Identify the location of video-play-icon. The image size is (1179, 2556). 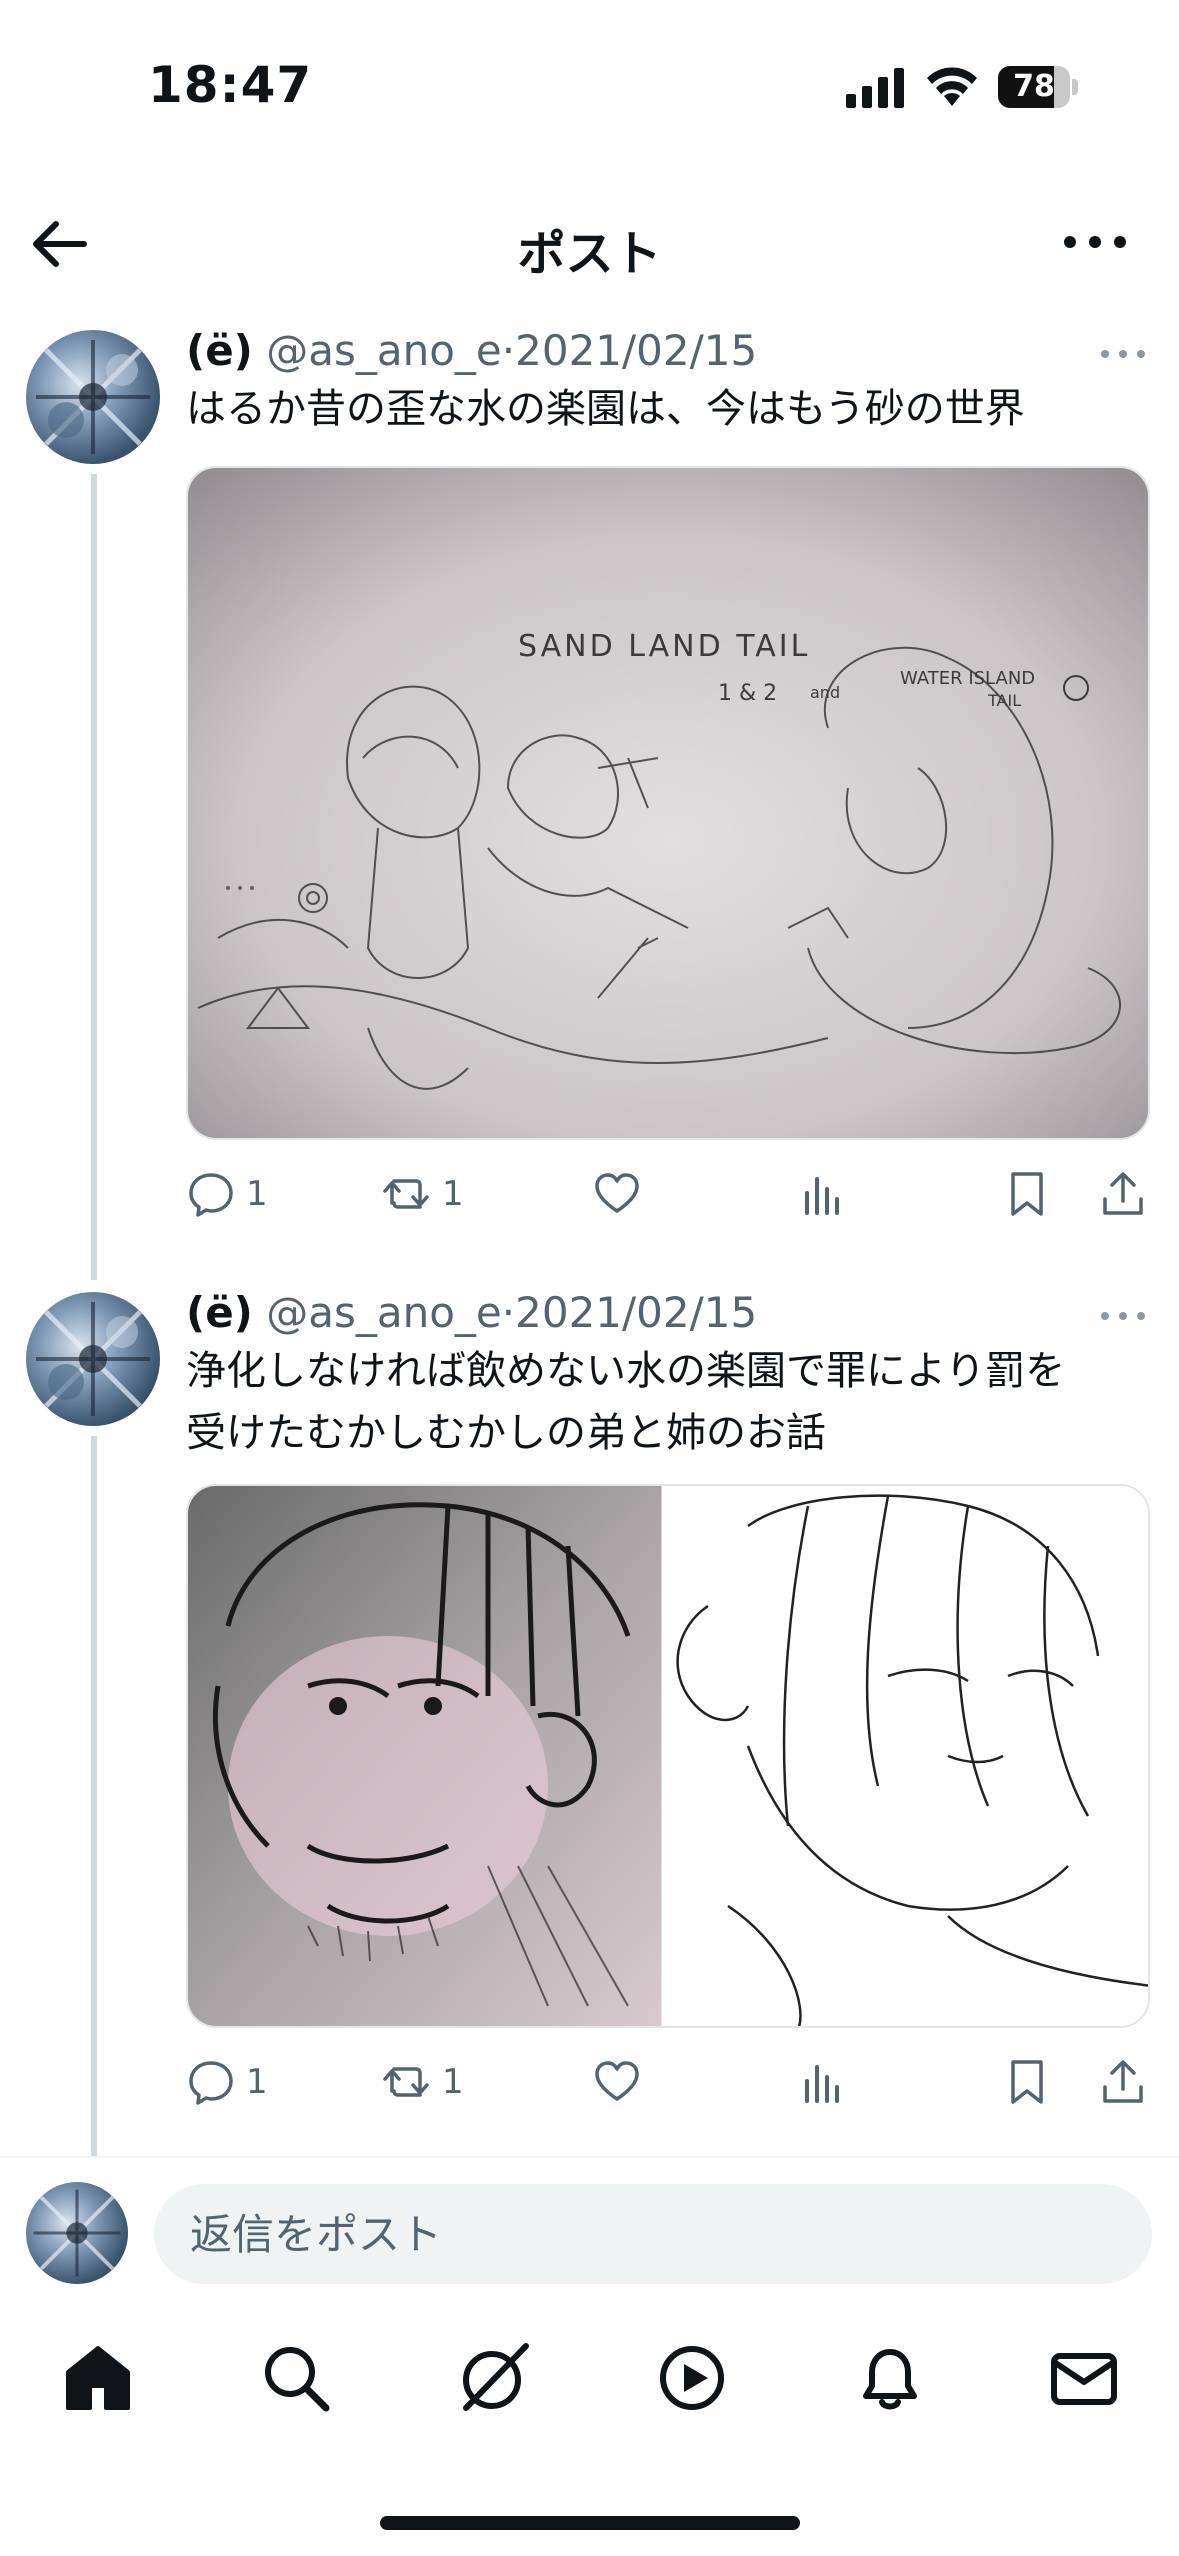
(692, 2378).